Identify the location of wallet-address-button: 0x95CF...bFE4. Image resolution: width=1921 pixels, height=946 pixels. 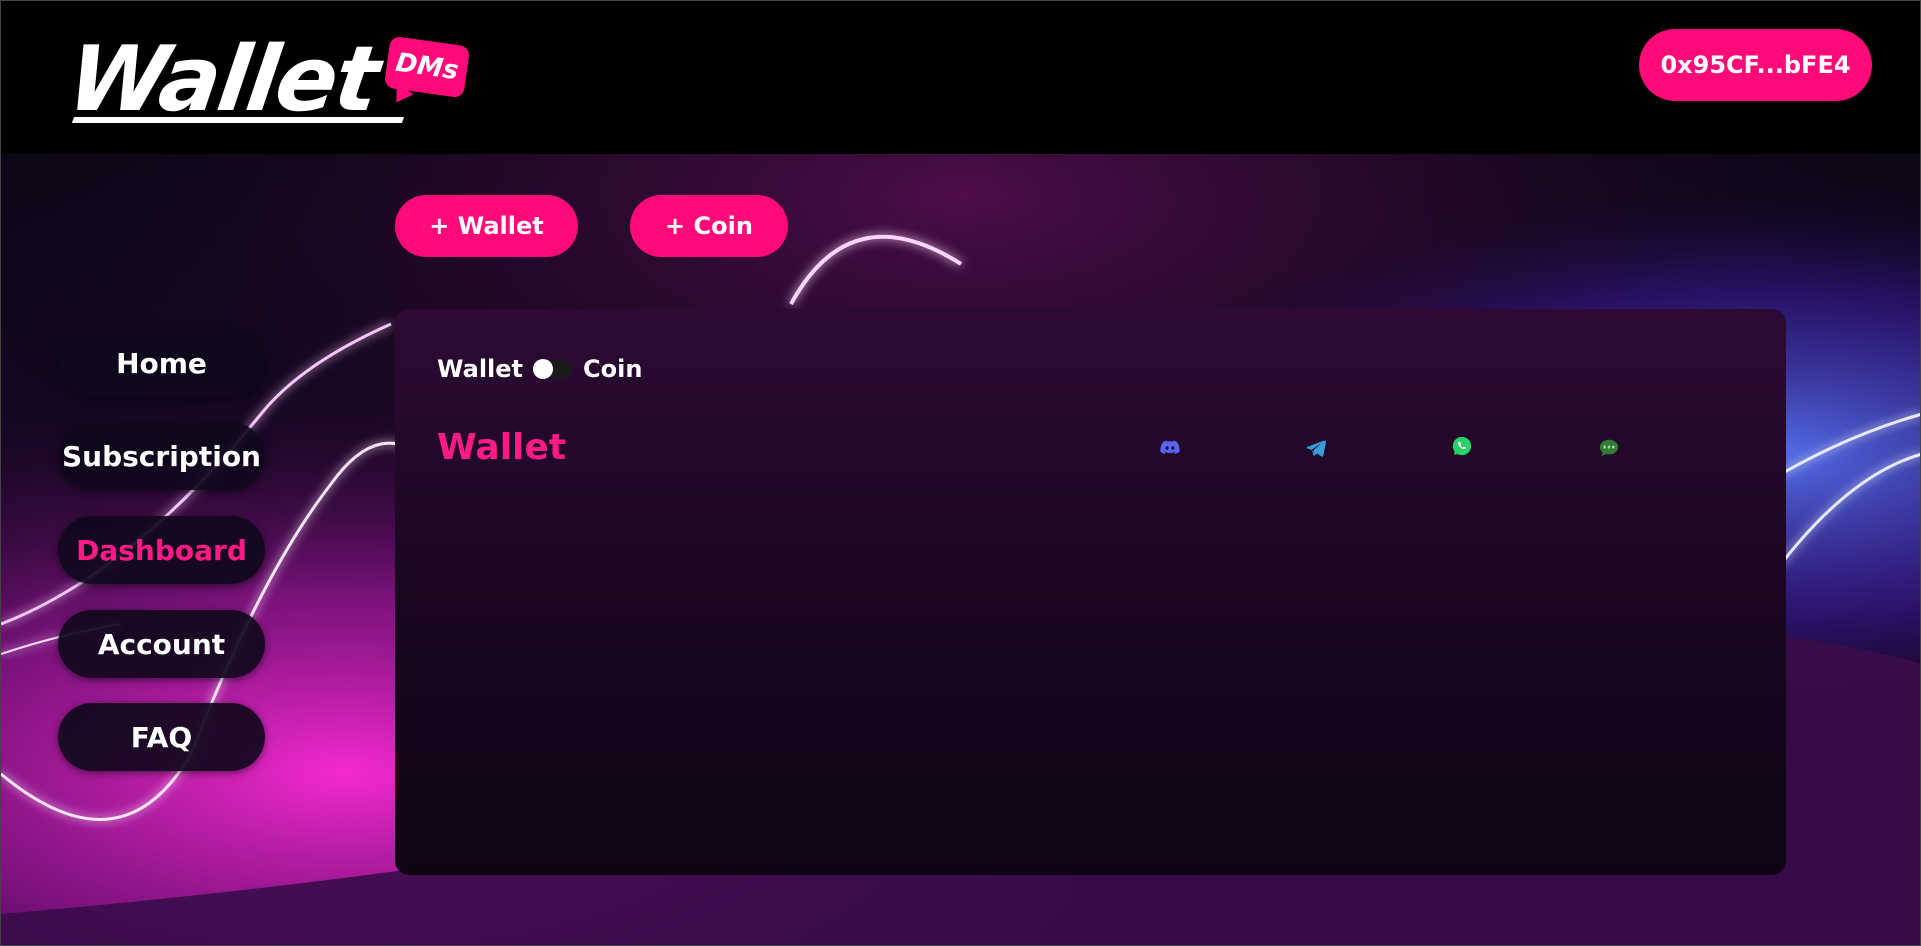
(1755, 65).